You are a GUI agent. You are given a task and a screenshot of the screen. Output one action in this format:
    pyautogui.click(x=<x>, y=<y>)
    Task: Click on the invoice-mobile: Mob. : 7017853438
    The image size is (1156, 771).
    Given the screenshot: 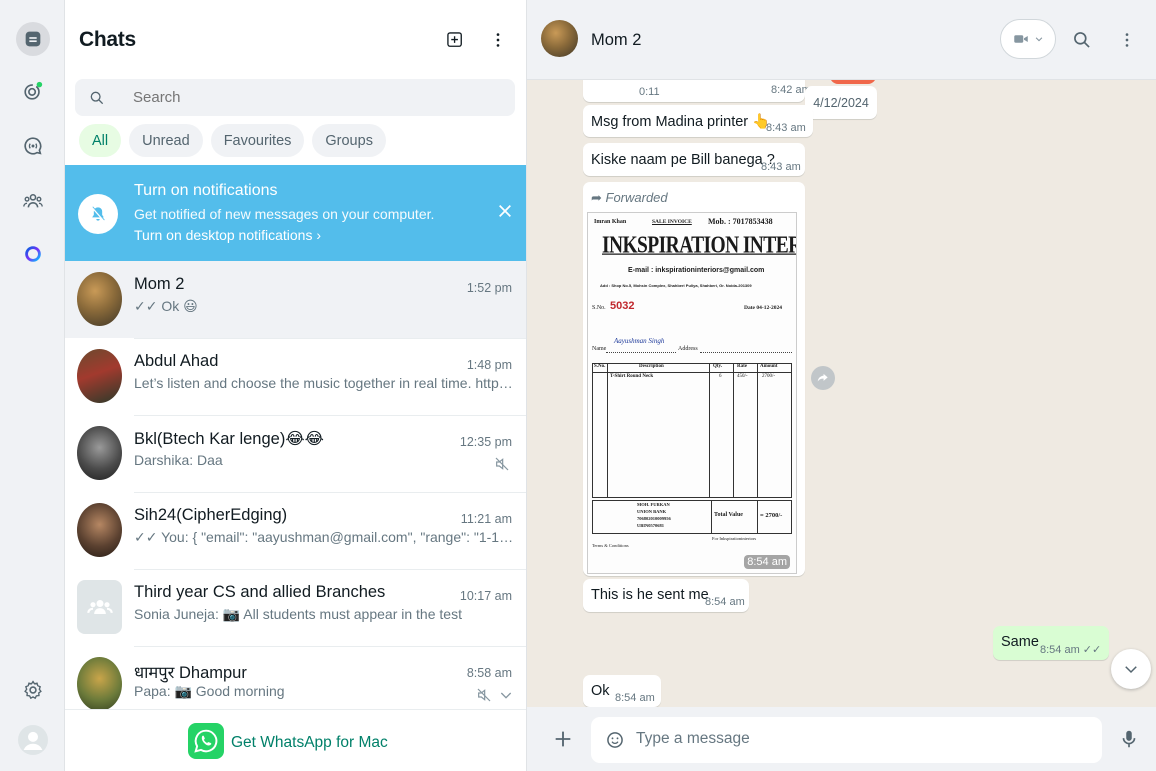 What is the action you would take?
    pyautogui.click(x=740, y=221)
    